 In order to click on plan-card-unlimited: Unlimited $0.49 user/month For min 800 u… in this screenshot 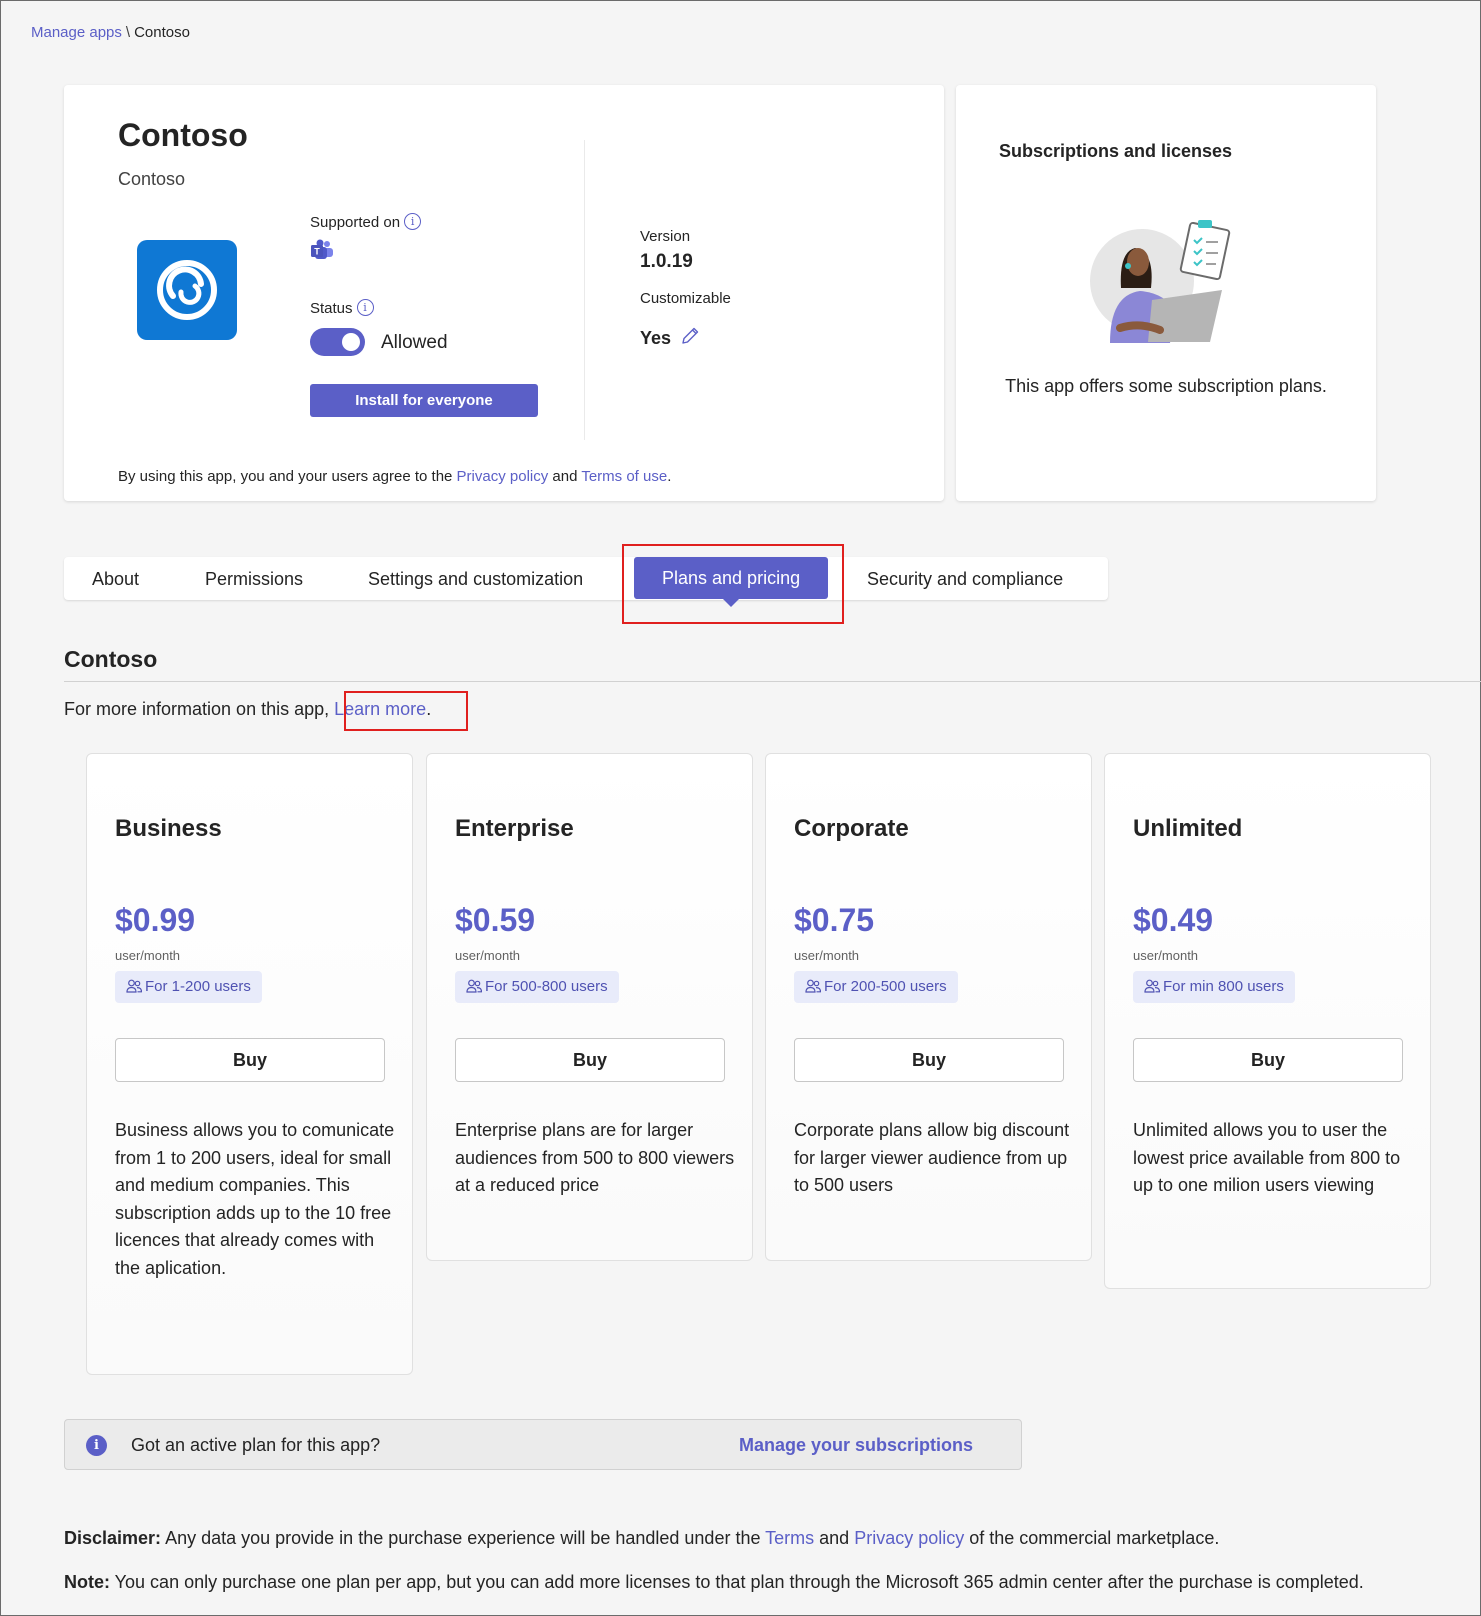, I will do `click(1267, 1021)`.